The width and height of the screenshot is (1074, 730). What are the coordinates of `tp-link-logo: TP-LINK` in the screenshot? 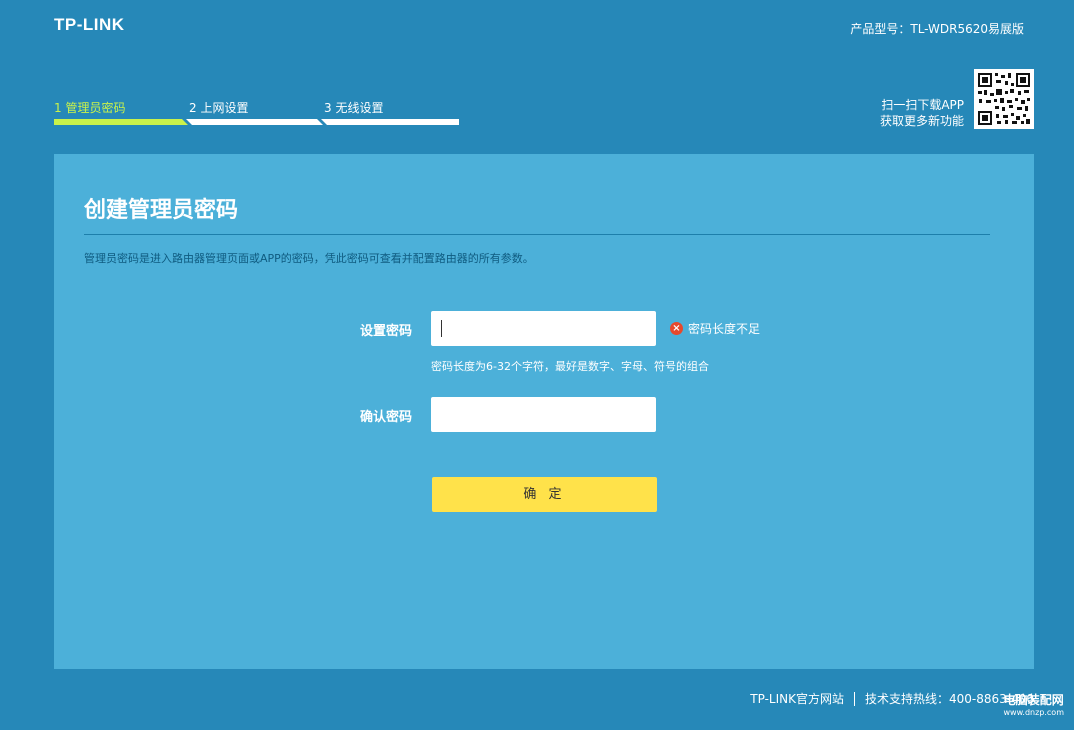 It's located at (89, 24).